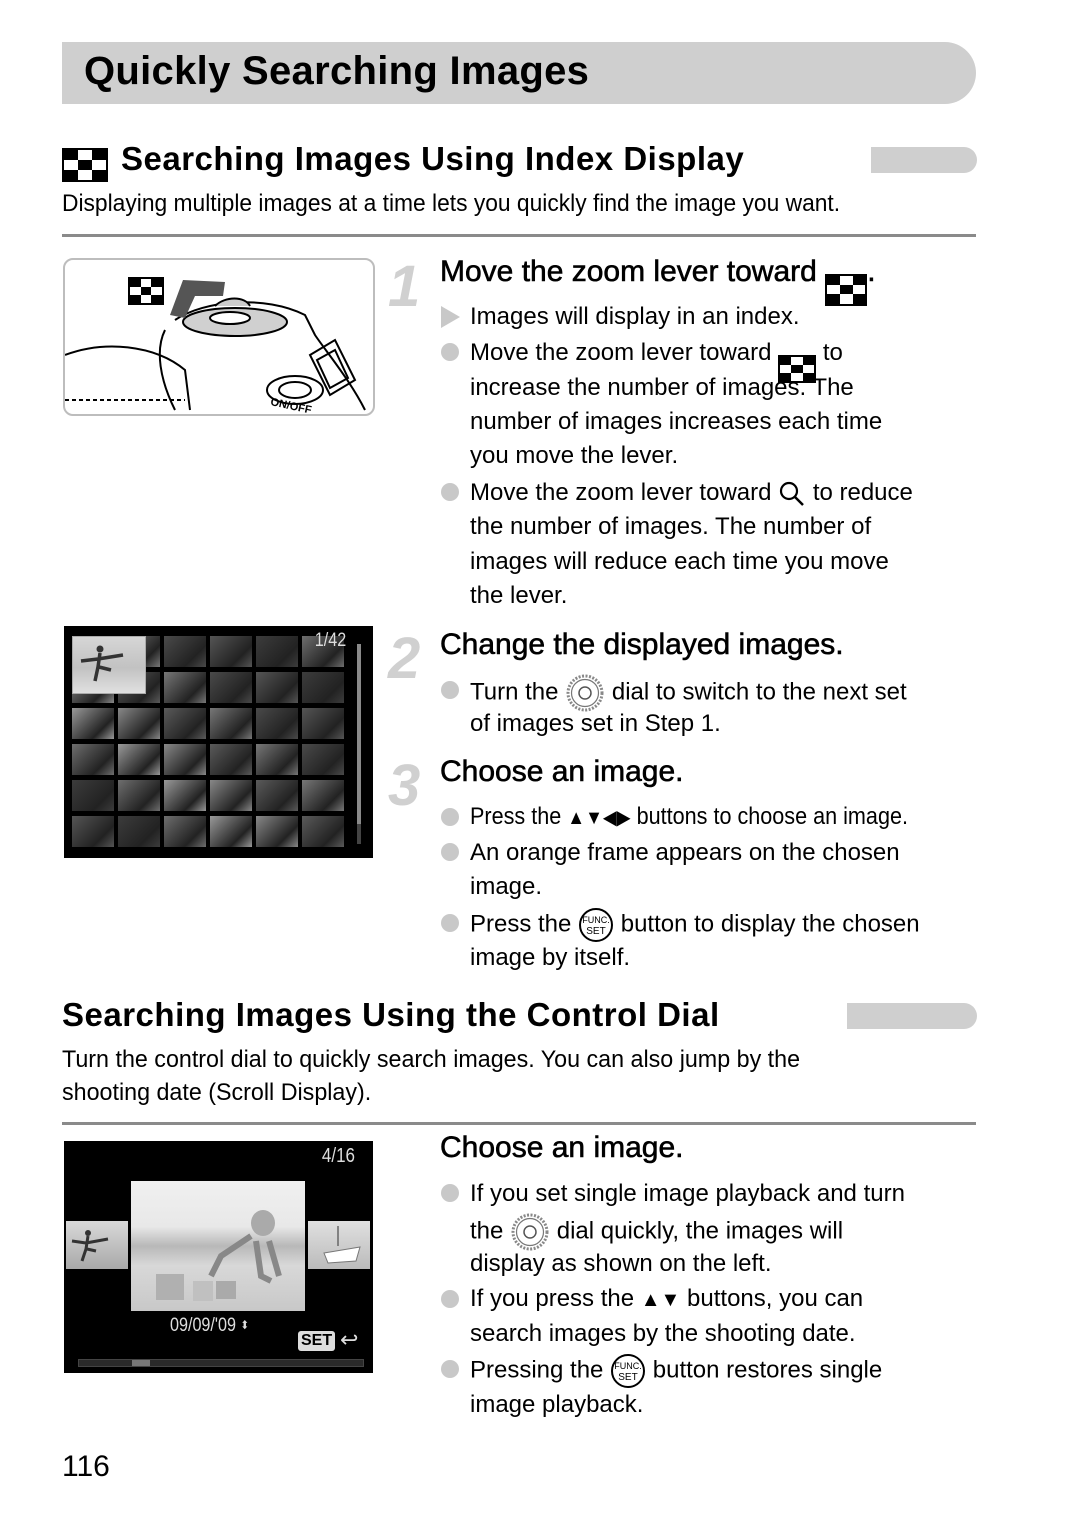 This screenshot has width=1080, height=1521. Describe the element at coordinates (519, 1123) in the screenshot. I see `section-divider` at that location.